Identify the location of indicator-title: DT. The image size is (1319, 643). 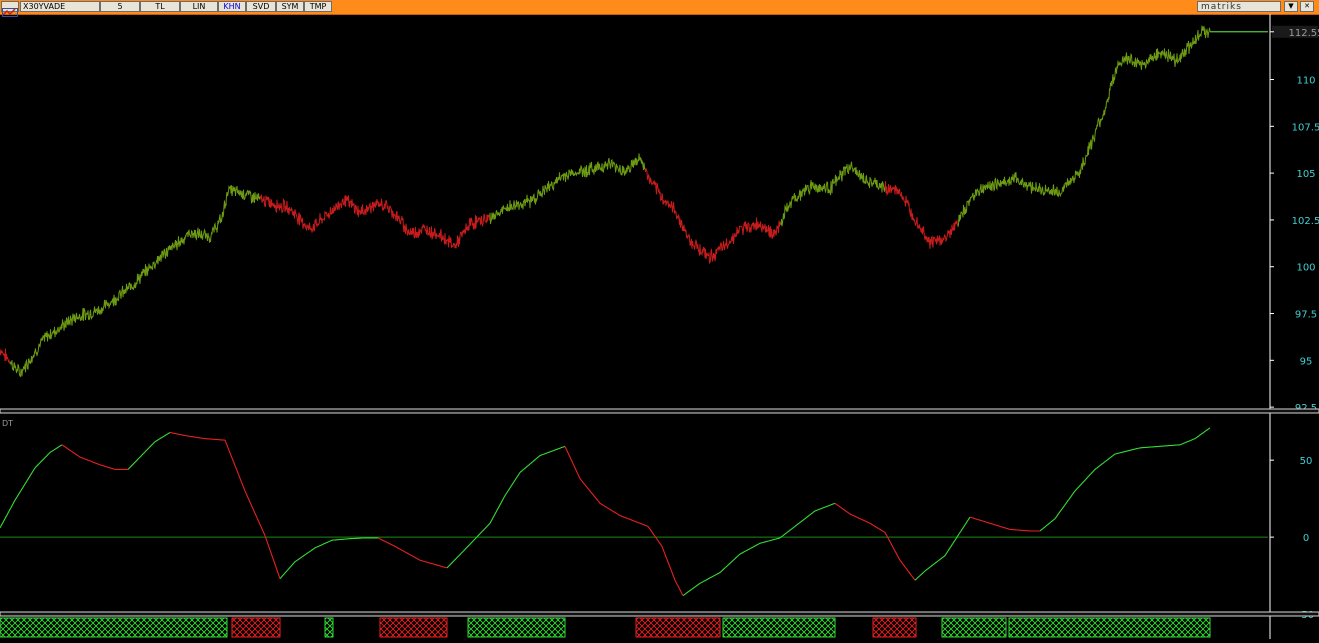
(7, 423).